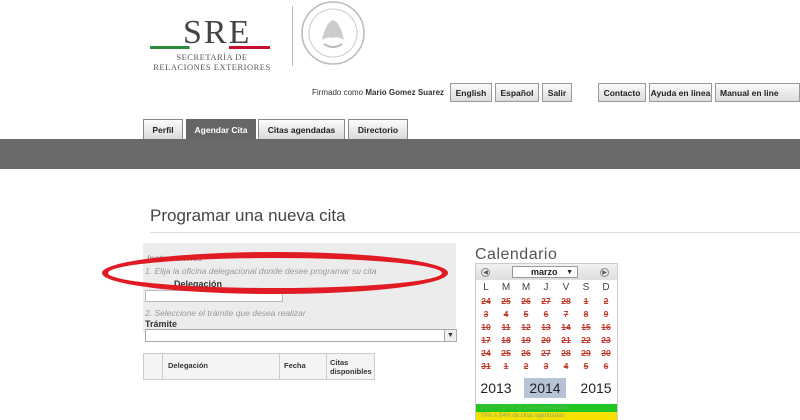 The height and width of the screenshot is (420, 800). What do you see at coordinates (486, 340) in the screenshot?
I see `calendar-day: 17` at bounding box center [486, 340].